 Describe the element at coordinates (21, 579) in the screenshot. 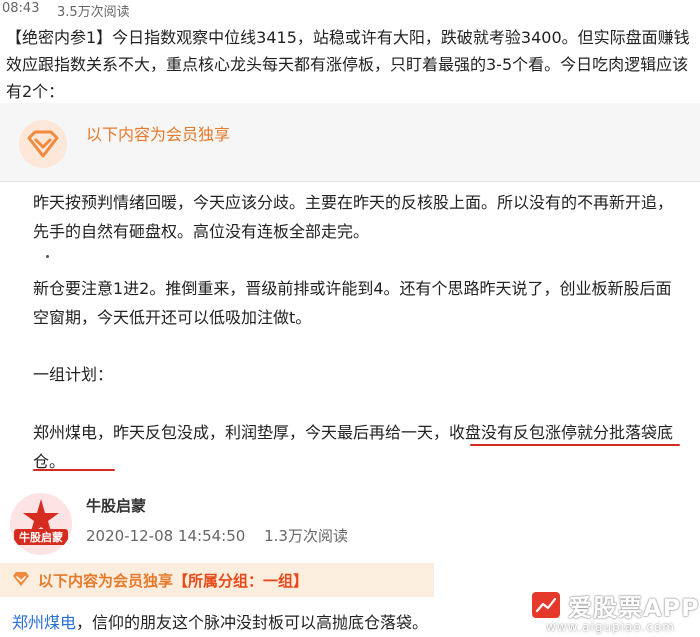

I see `diamond-small-icon` at that location.